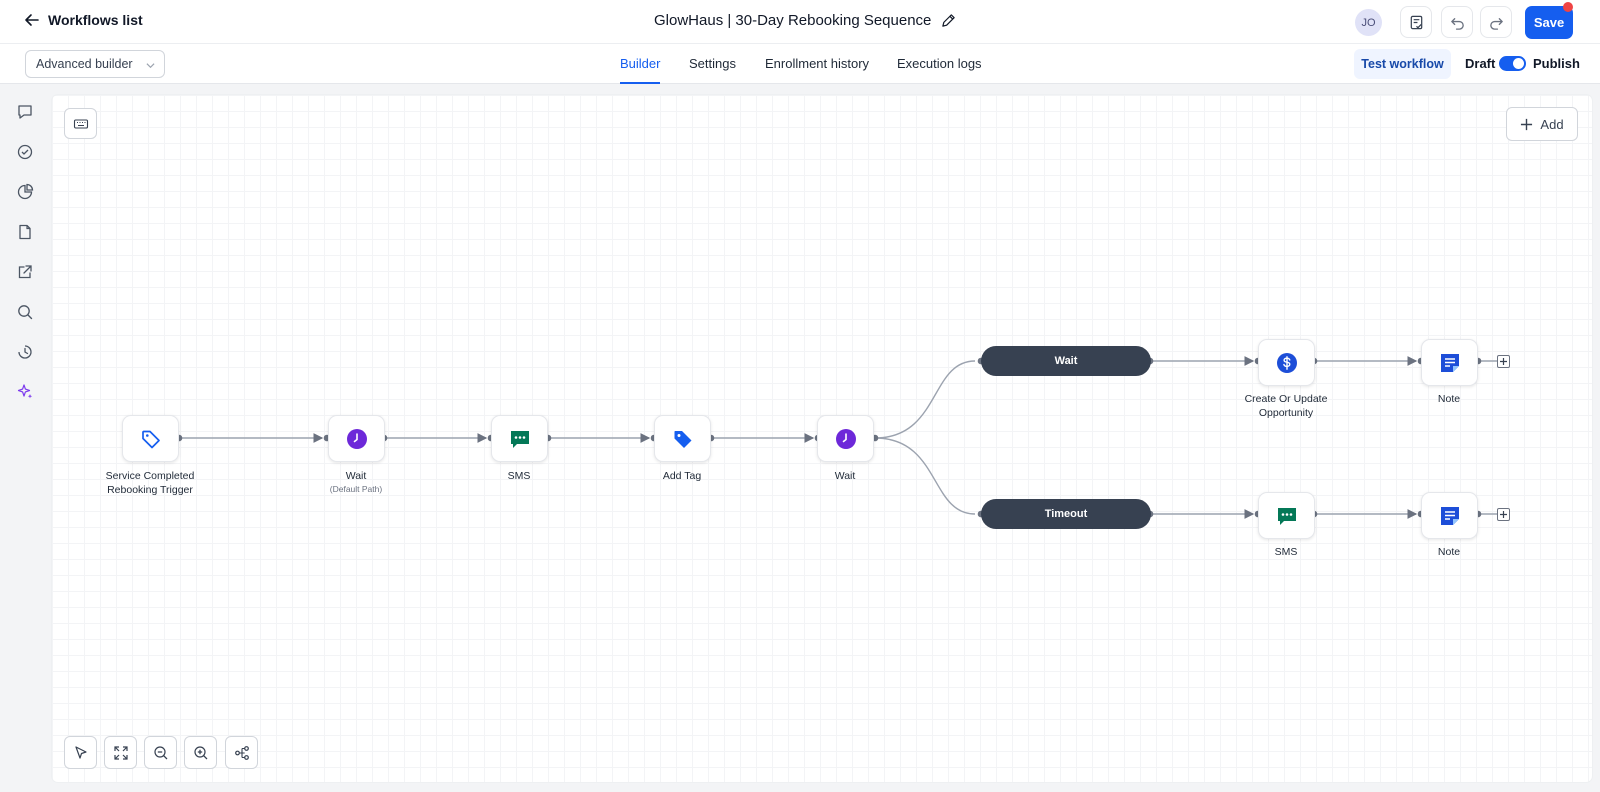  I want to click on node-opportunity, so click(1286, 362).